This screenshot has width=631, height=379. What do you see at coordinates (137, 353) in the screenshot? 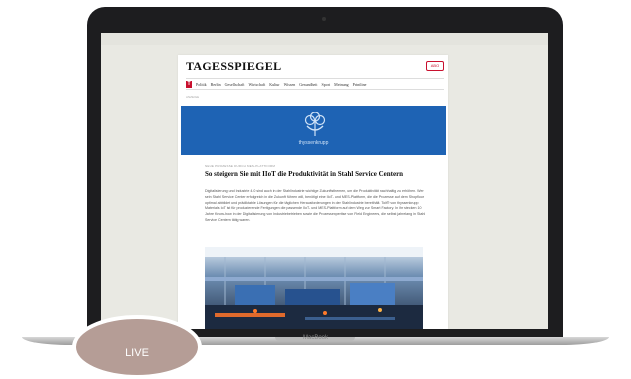
I see `live-label: LIVE` at bounding box center [137, 353].